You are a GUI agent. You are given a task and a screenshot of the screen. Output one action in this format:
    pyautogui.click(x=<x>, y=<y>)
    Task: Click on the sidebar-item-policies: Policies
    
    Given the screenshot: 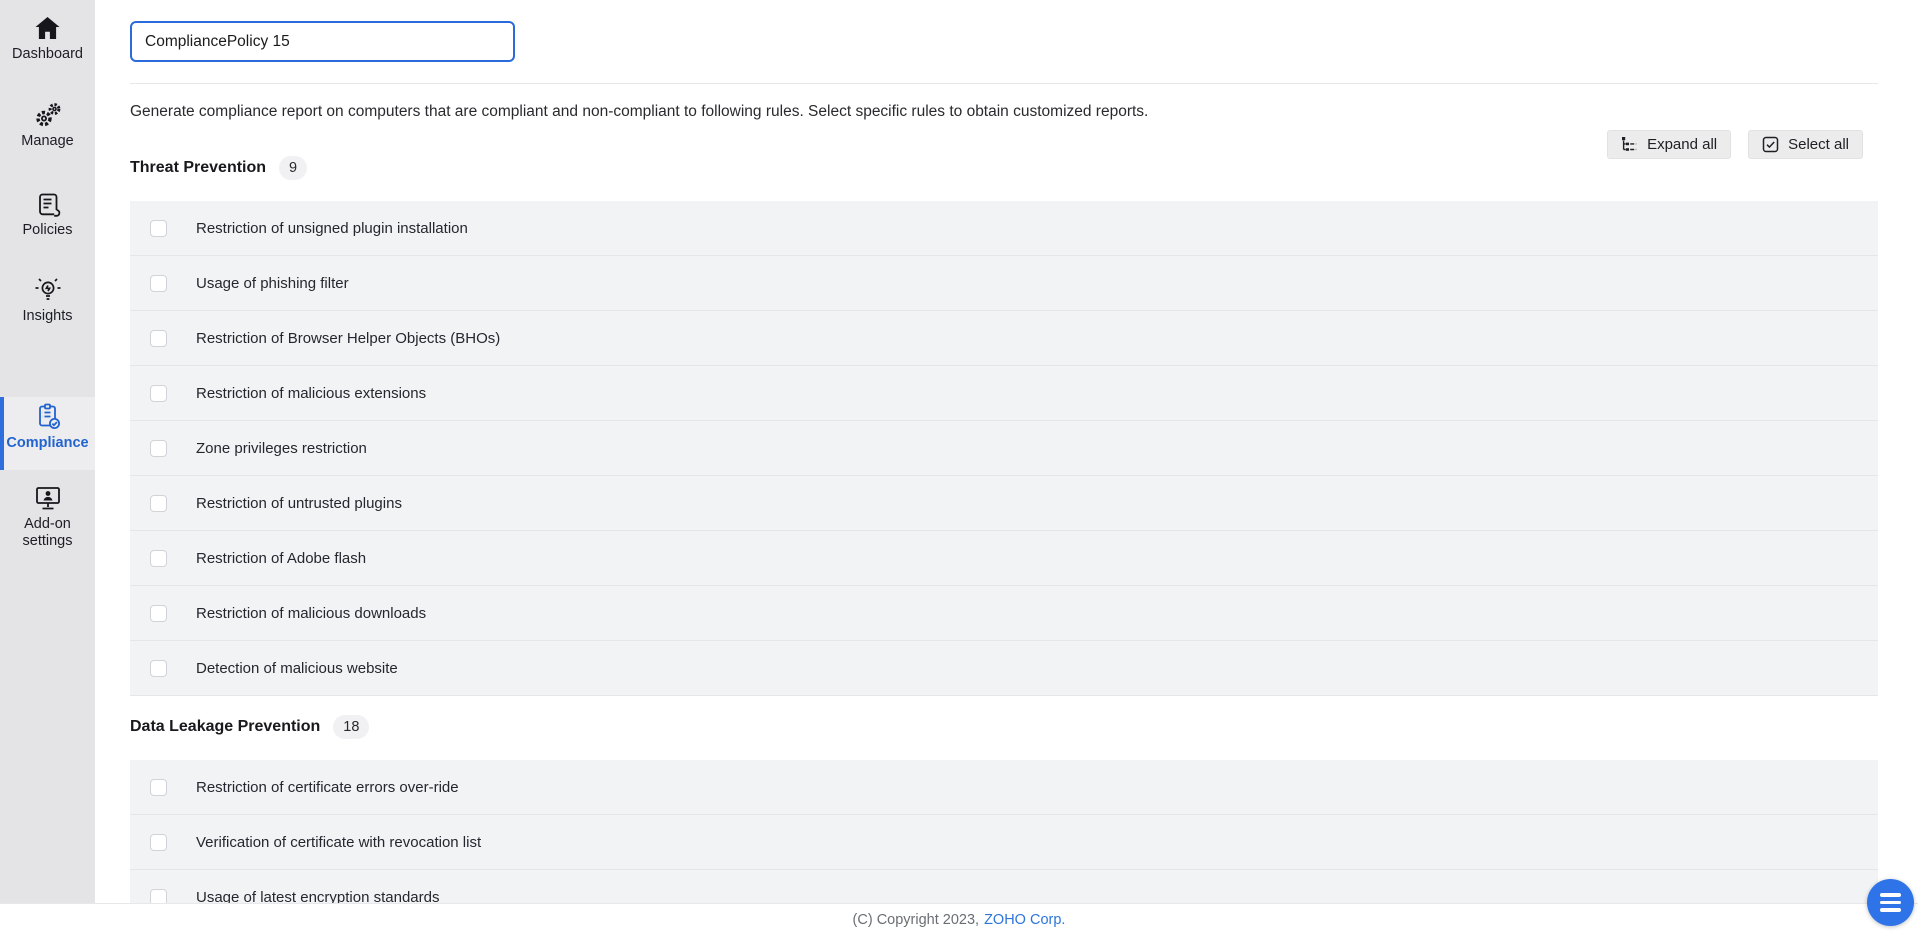 What is the action you would take?
    pyautogui.click(x=47, y=214)
    